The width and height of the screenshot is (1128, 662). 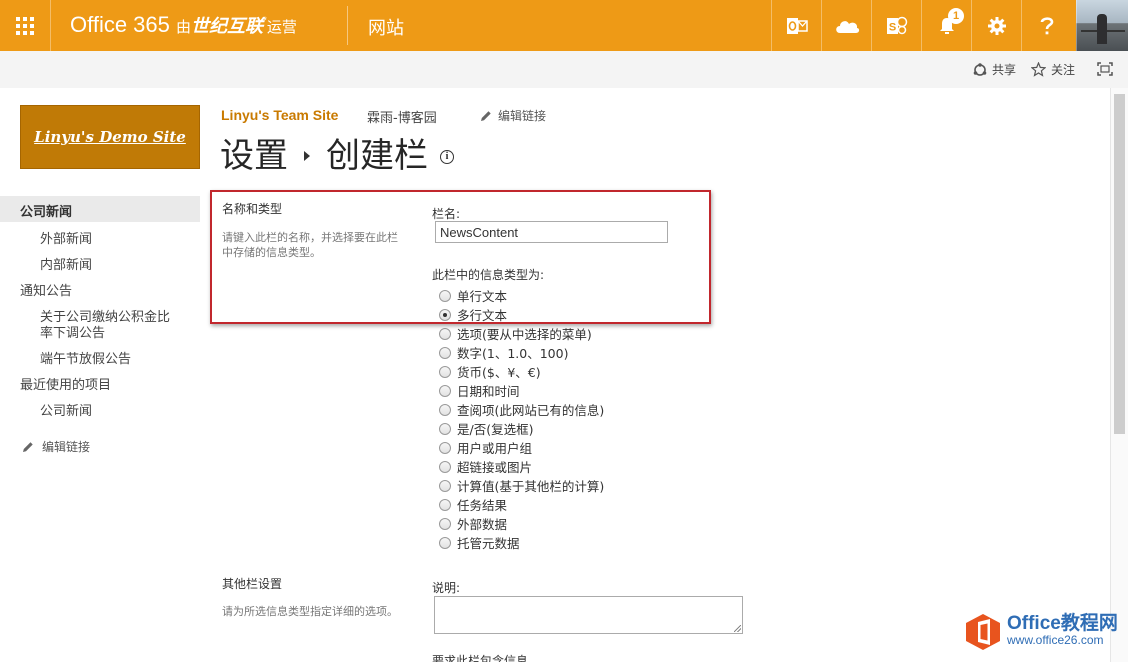 I want to click on nav-item-recent: 最近使用的项目, so click(x=65, y=383).